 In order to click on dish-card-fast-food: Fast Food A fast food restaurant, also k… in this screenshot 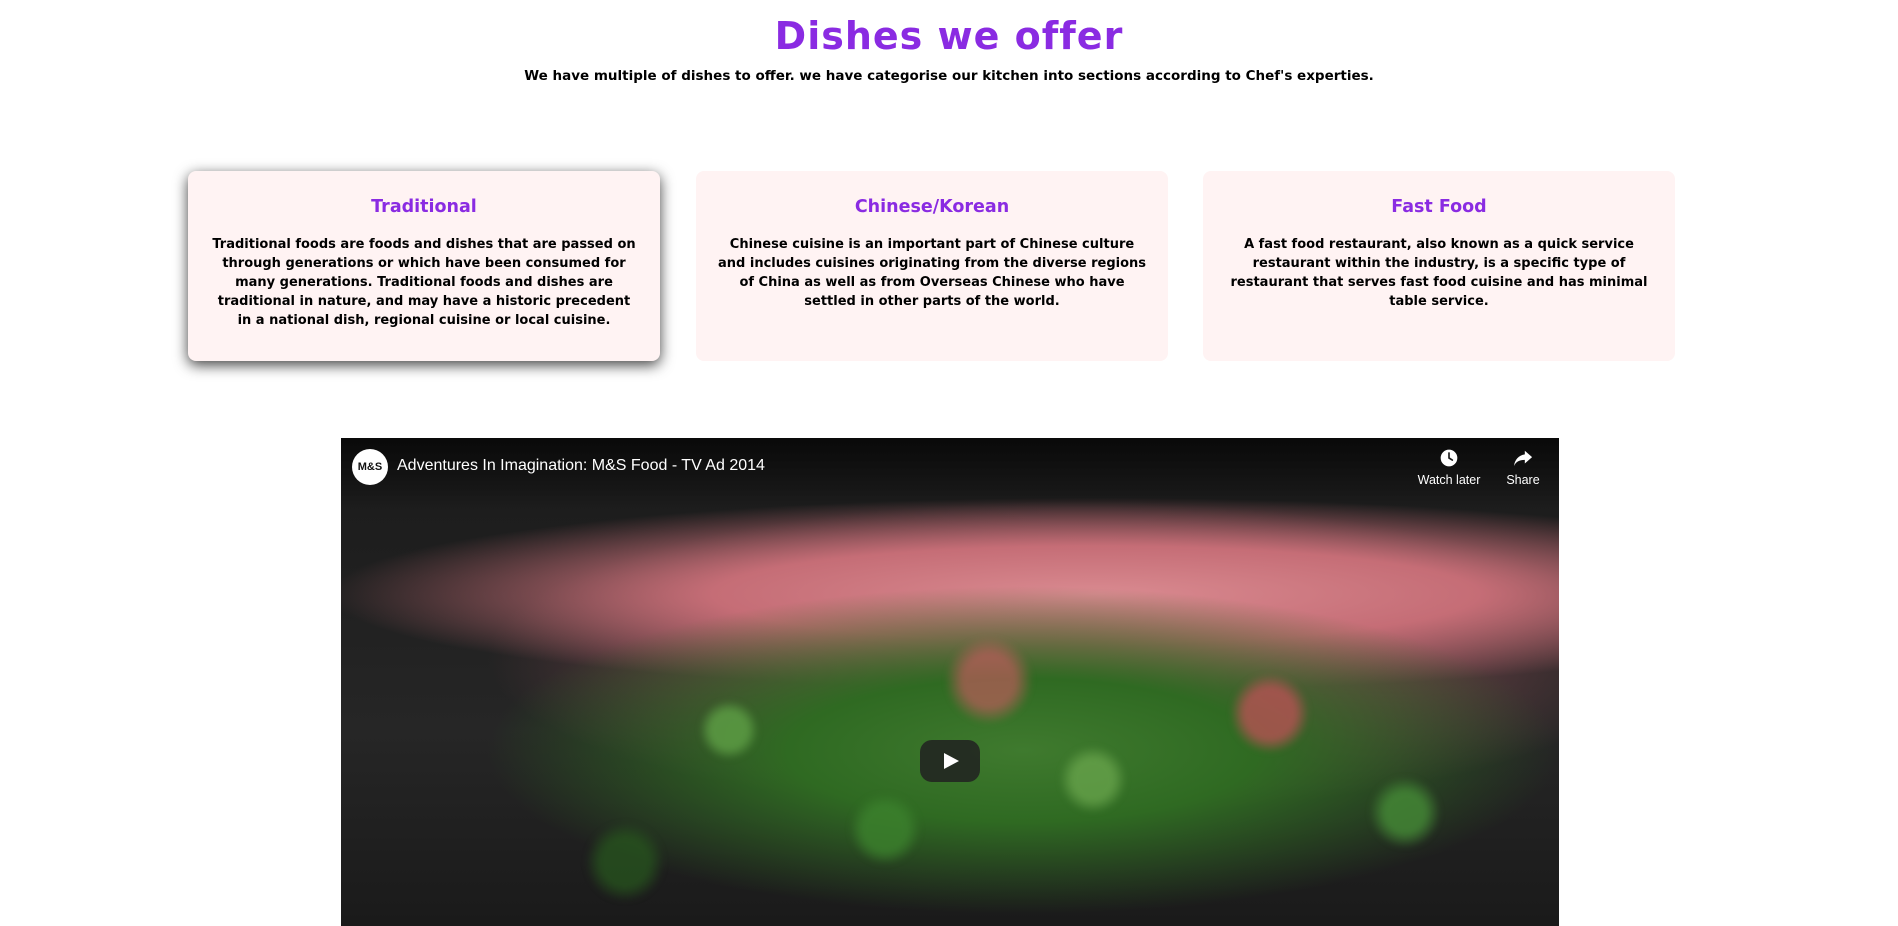, I will do `click(1439, 266)`.